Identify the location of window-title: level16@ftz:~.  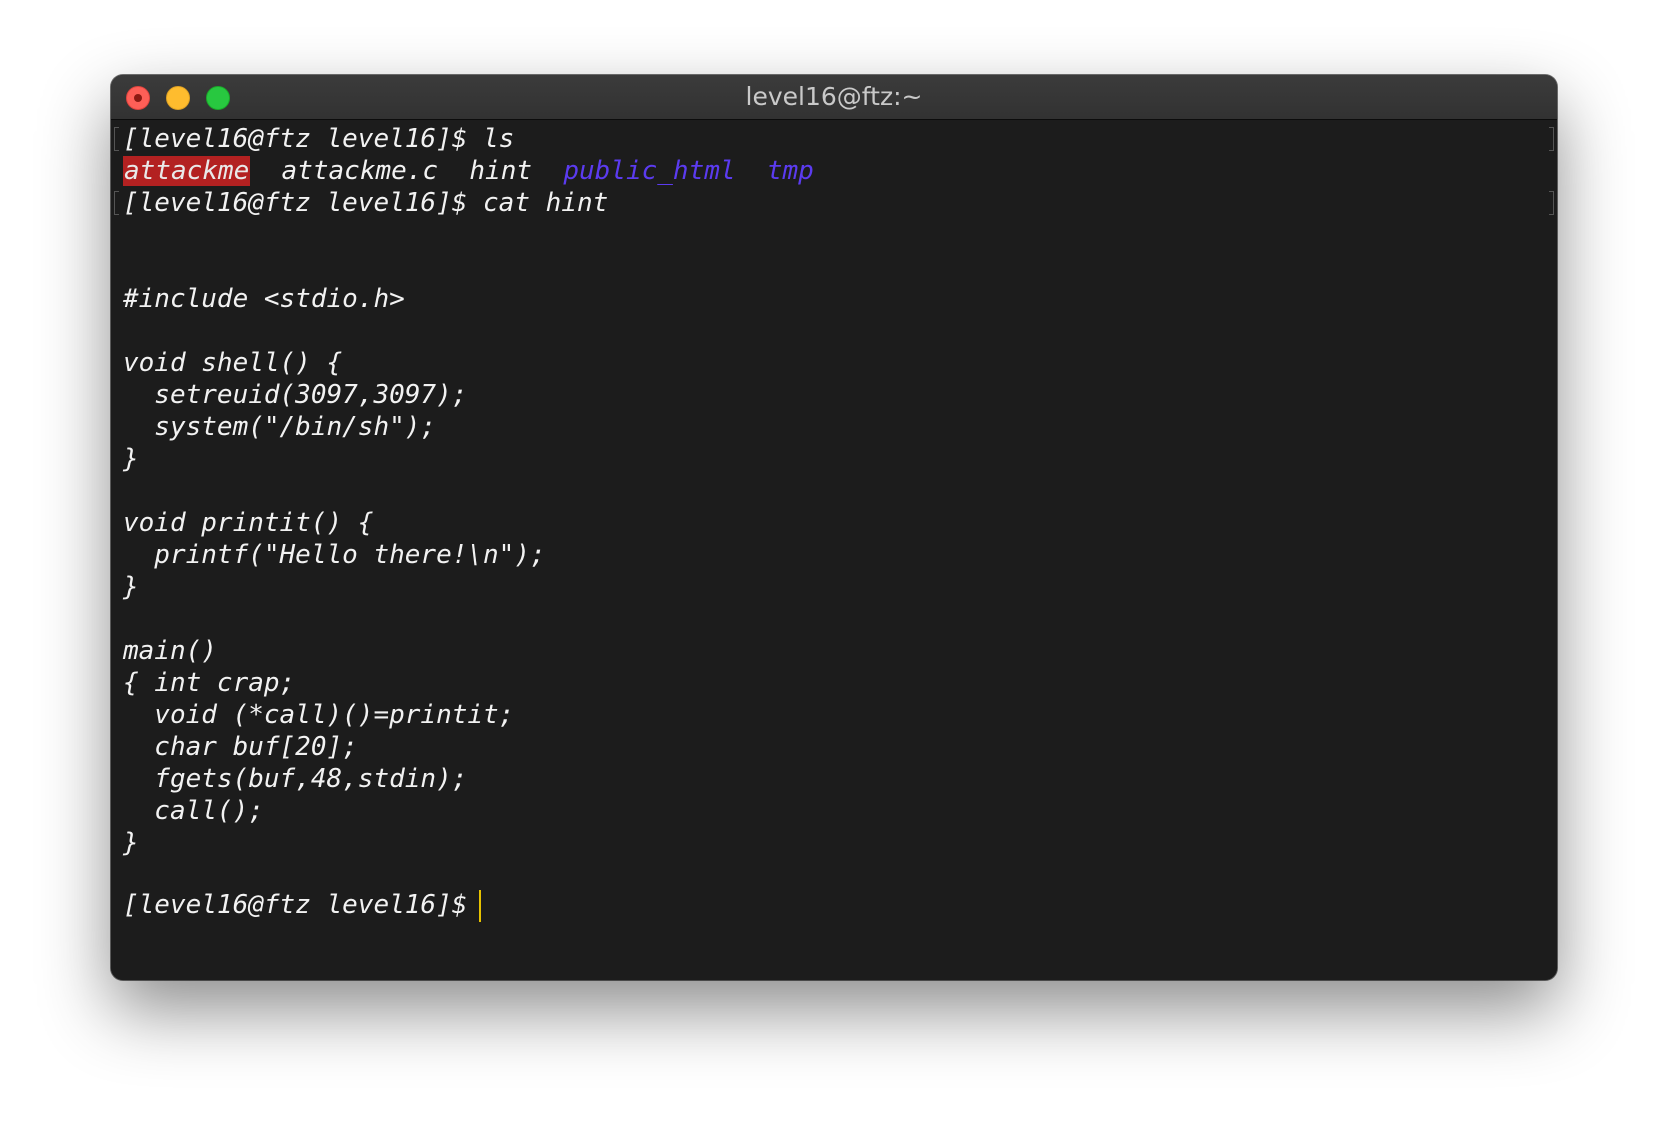
(834, 96).